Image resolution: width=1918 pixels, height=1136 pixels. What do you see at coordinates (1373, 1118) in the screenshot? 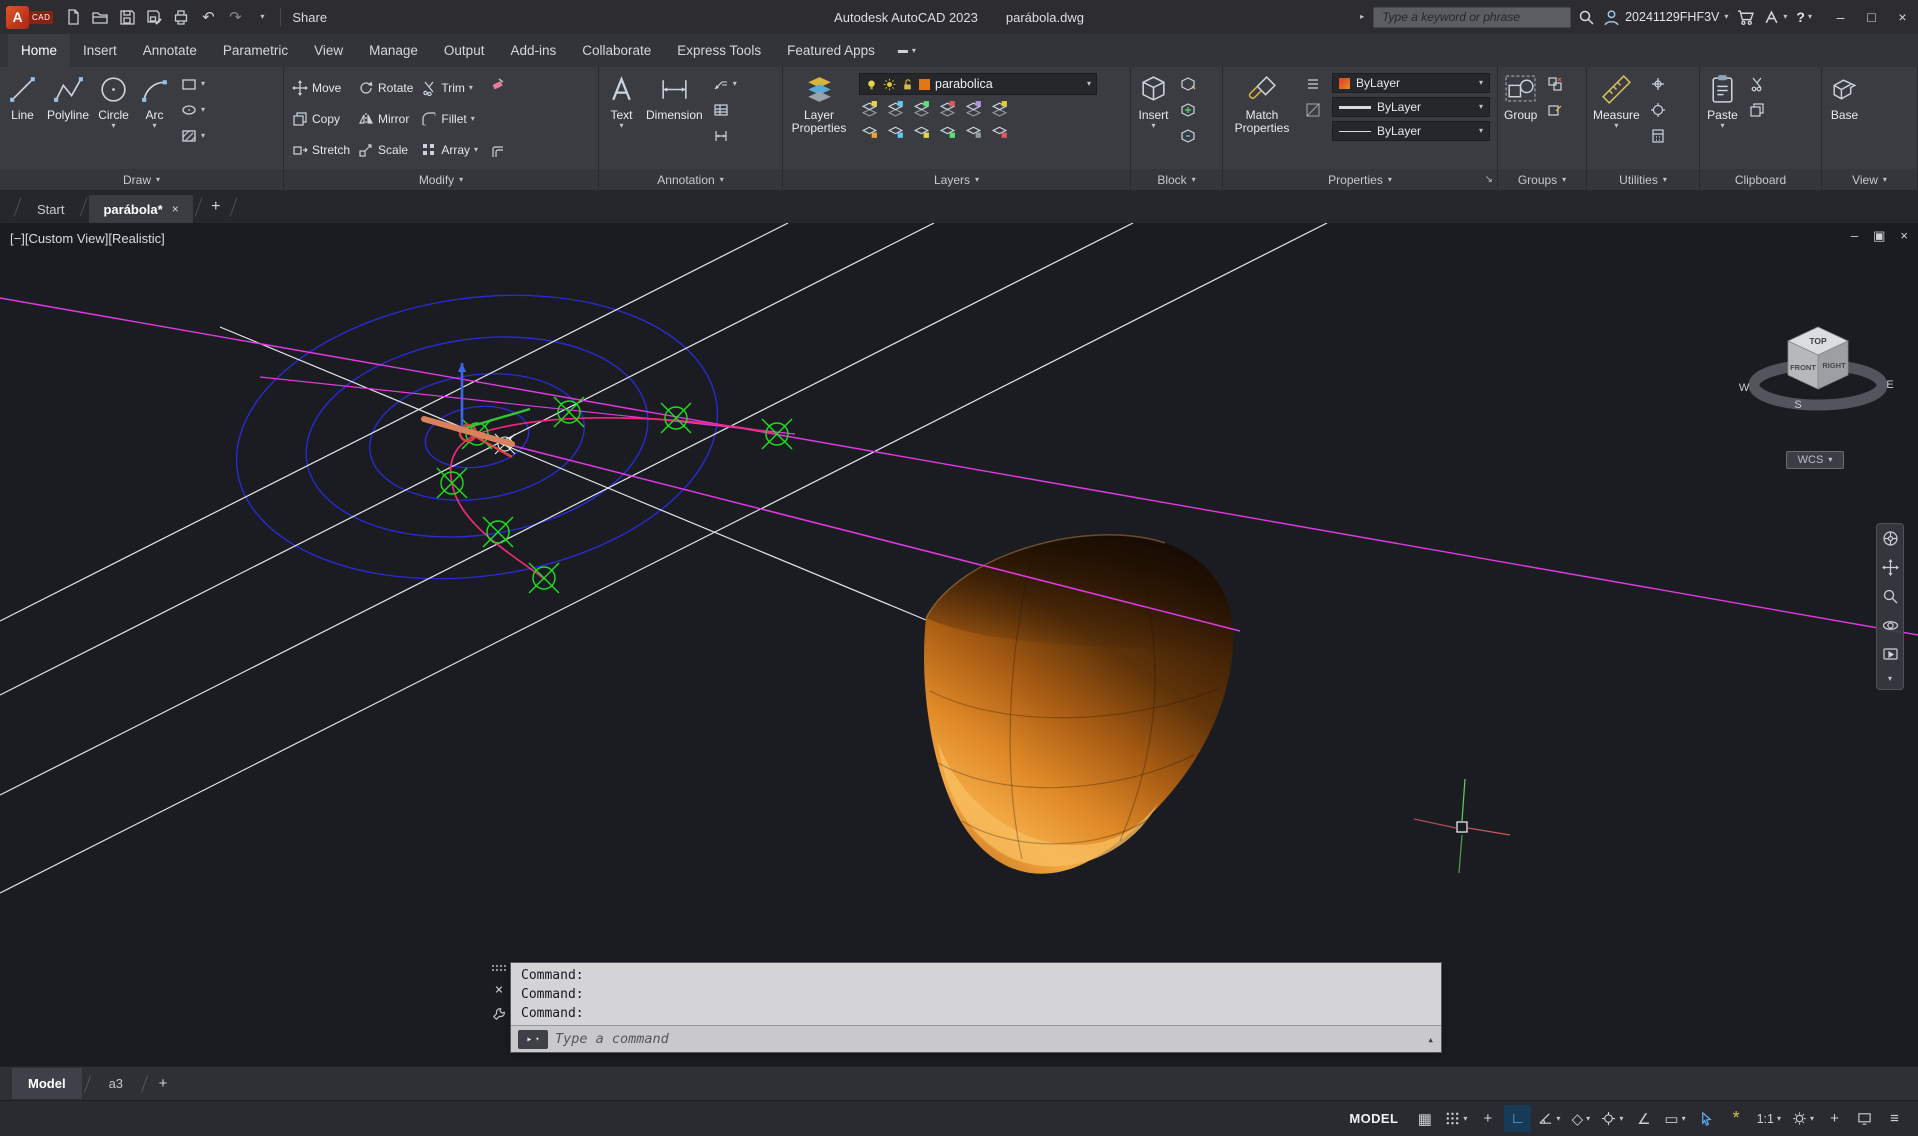
I see `model-space-button: MODEL` at bounding box center [1373, 1118].